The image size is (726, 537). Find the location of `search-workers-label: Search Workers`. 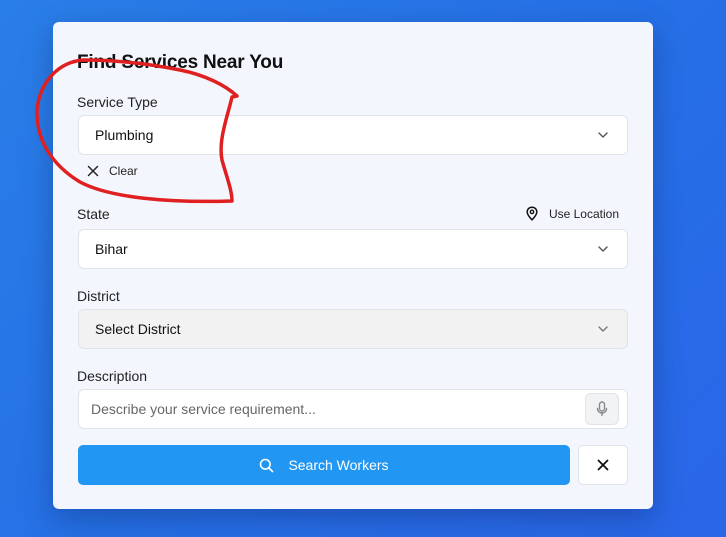

search-workers-label: Search Workers is located at coordinates (338, 465).